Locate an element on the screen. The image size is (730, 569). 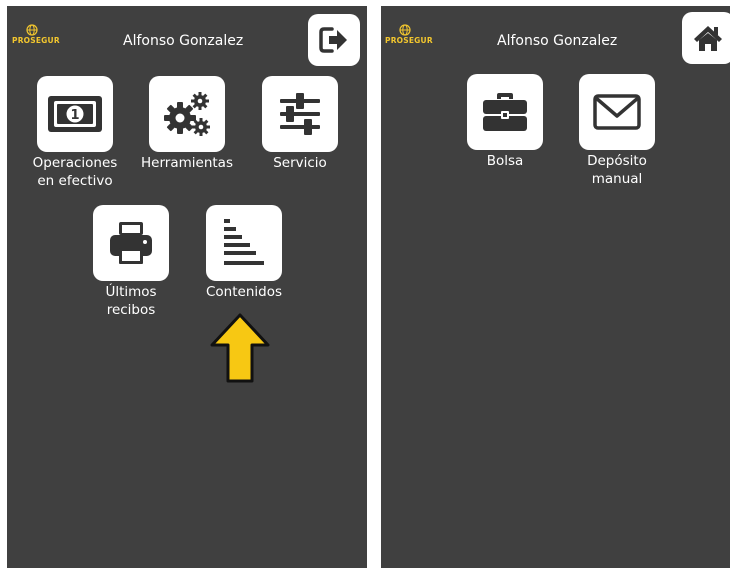
tile-deposito-manual is located at coordinates (617, 112).